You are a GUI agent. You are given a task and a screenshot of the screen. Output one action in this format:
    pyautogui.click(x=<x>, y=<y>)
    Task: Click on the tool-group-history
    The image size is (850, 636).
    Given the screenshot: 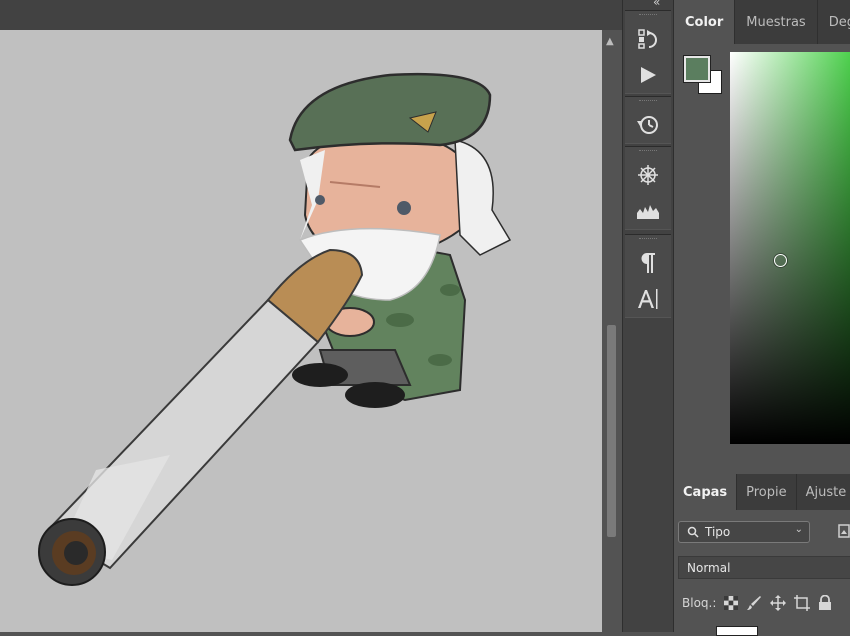 What is the action you would take?
    pyautogui.click(x=648, y=120)
    